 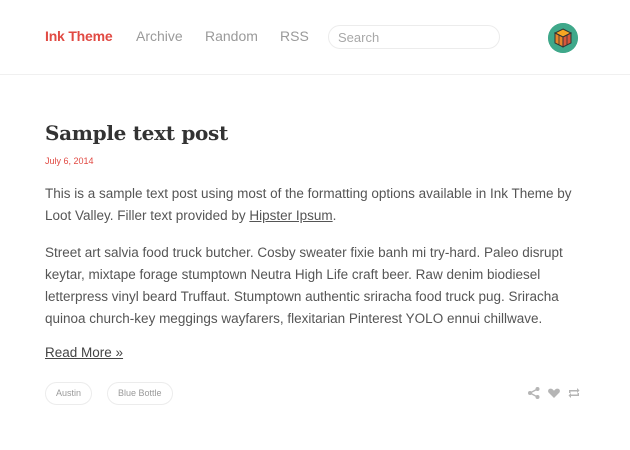 I want to click on avatar, so click(x=563, y=38).